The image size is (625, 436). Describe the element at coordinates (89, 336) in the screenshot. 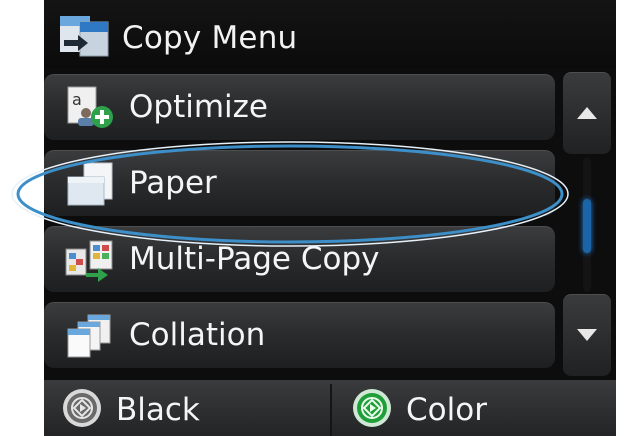

I see `collation-icon` at that location.